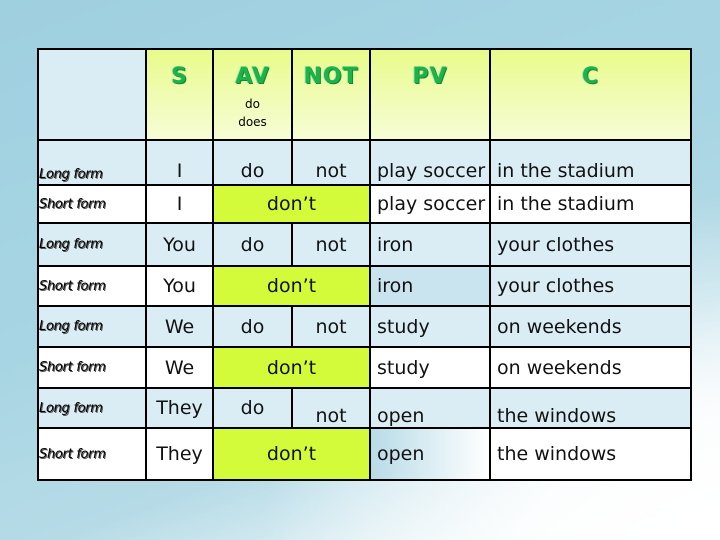 Image resolution: width=720 pixels, height=540 pixels. I want to click on header-principal-verb: PV, so click(430, 94).